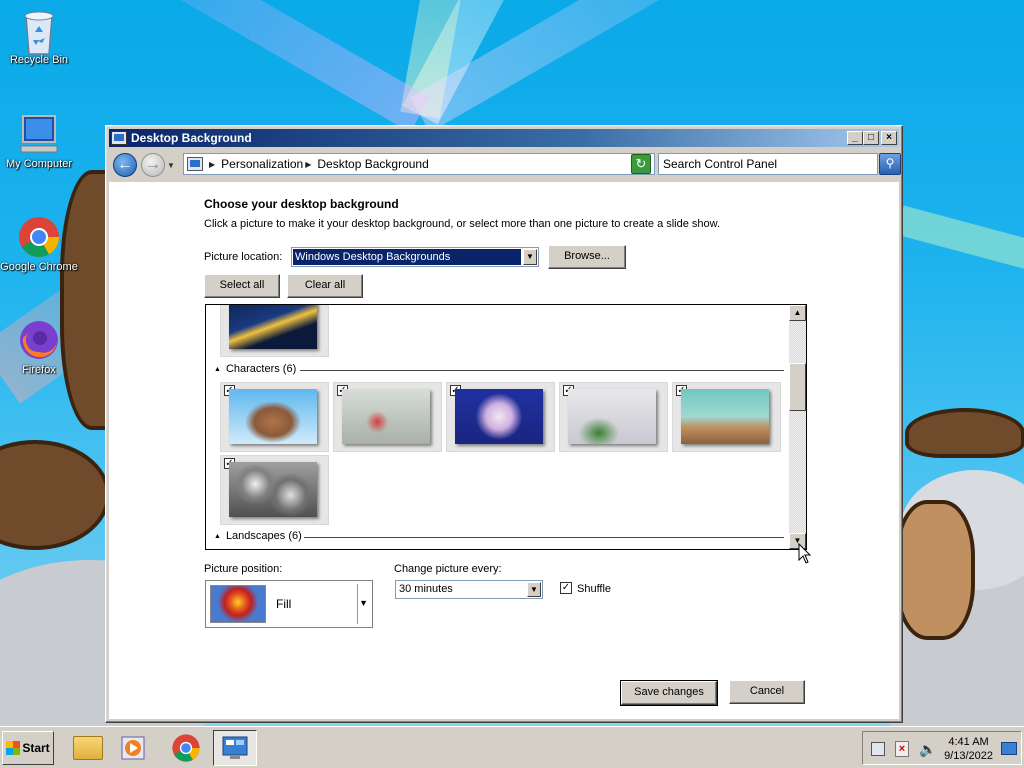 The image size is (1024, 768). I want to click on taskbar-google-chrome, so click(186, 748).